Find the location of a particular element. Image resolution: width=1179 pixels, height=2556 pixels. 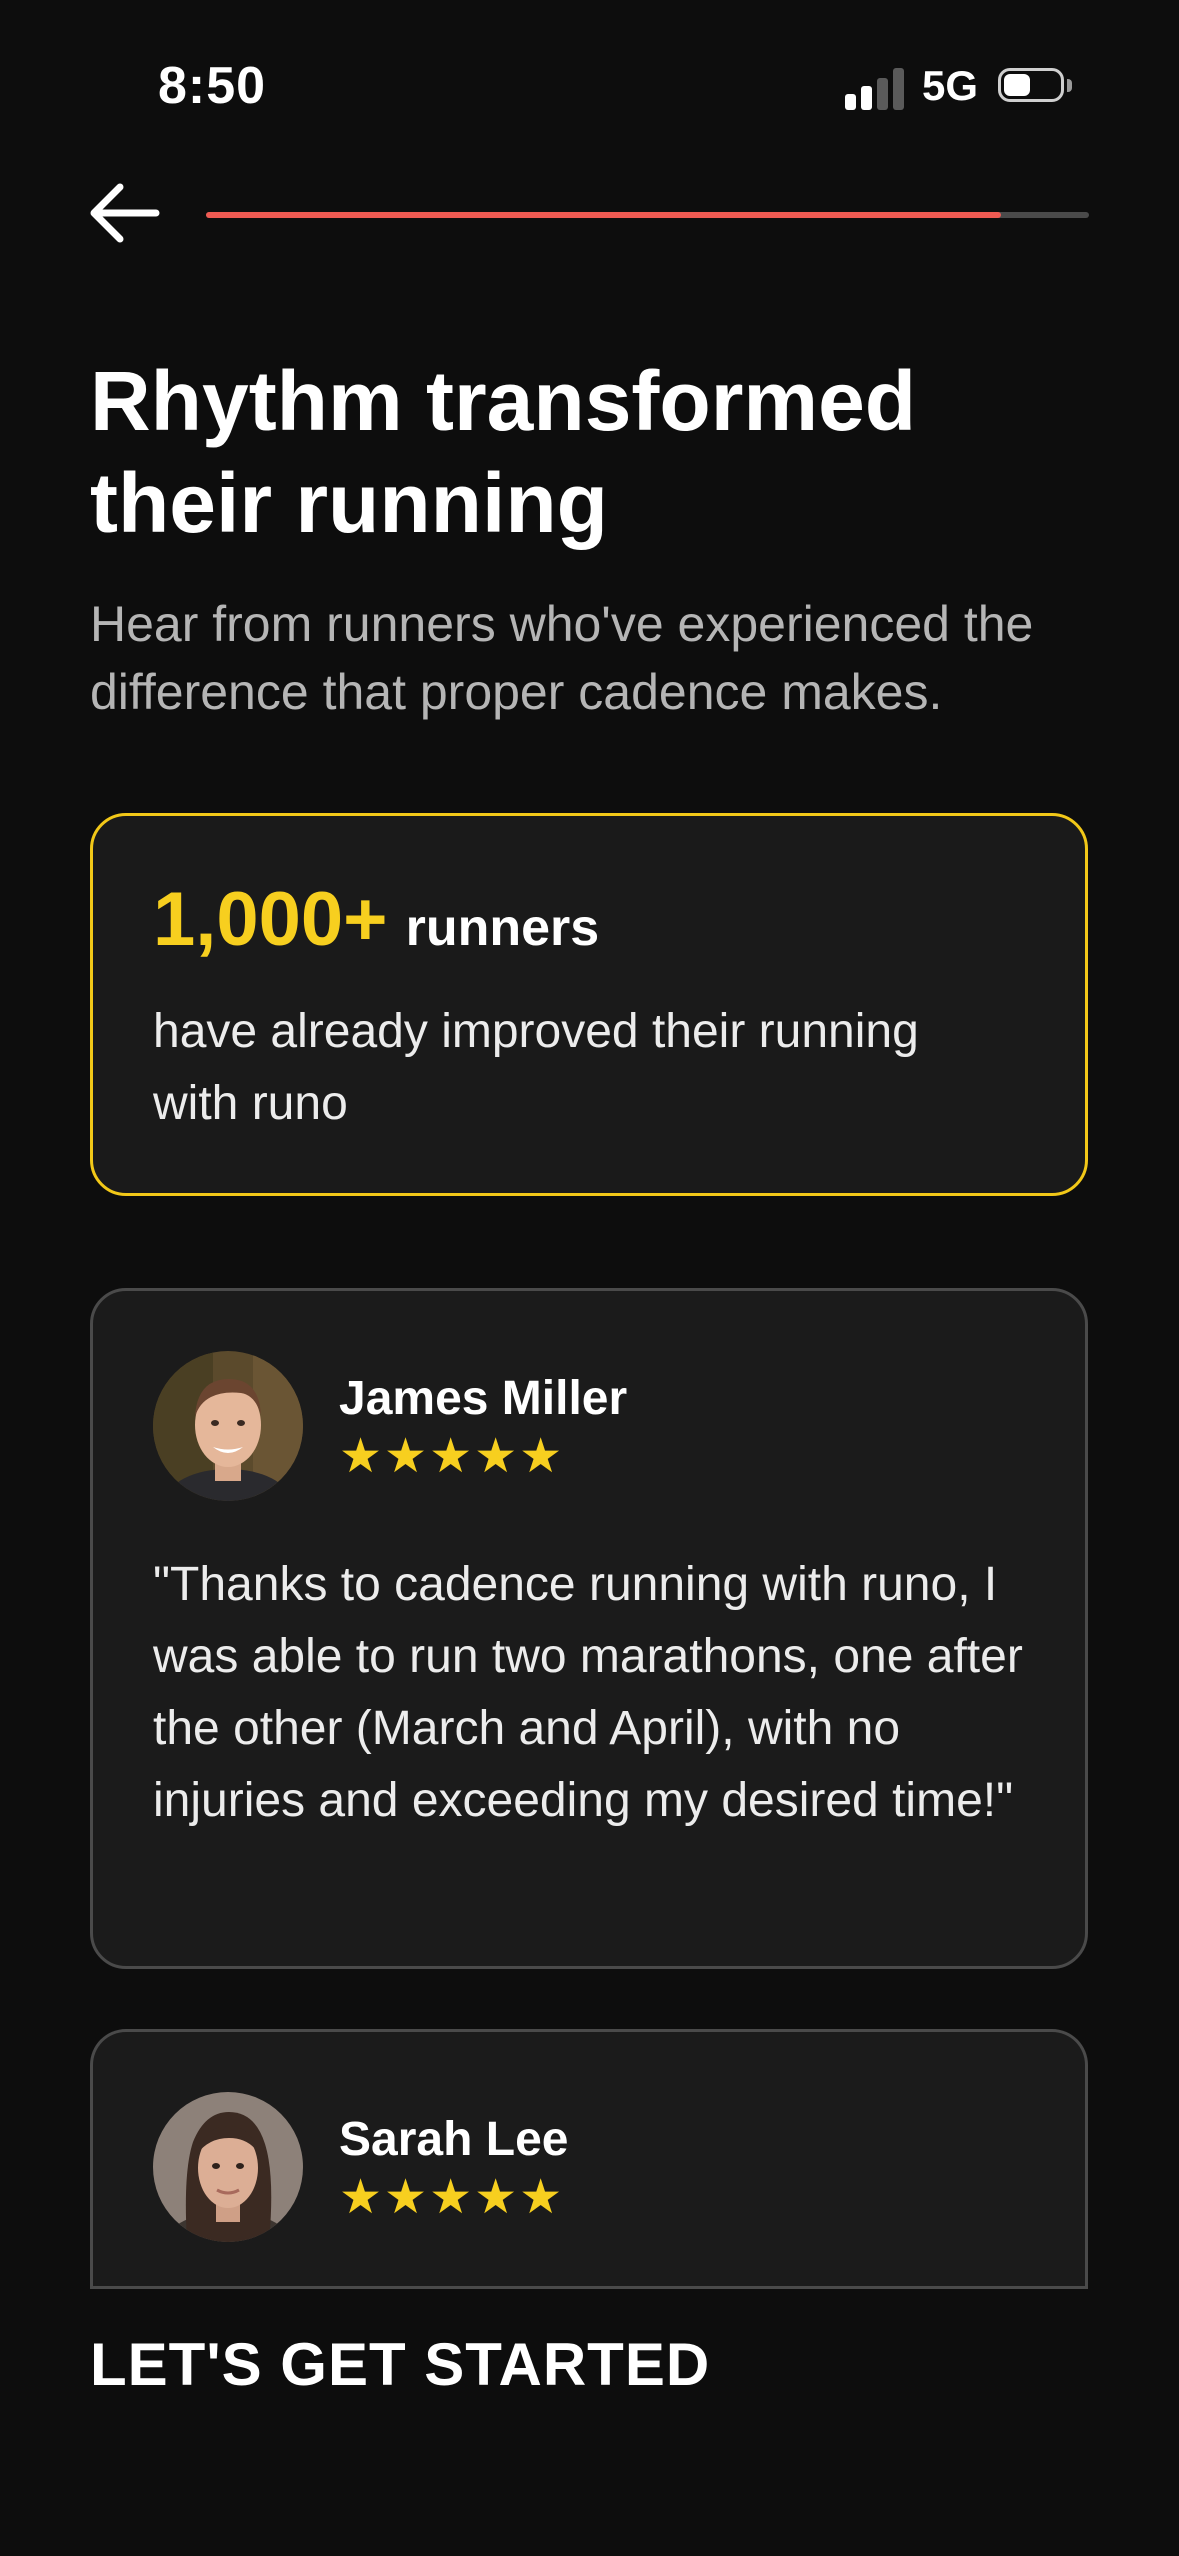

back-button is located at coordinates (126, 213).